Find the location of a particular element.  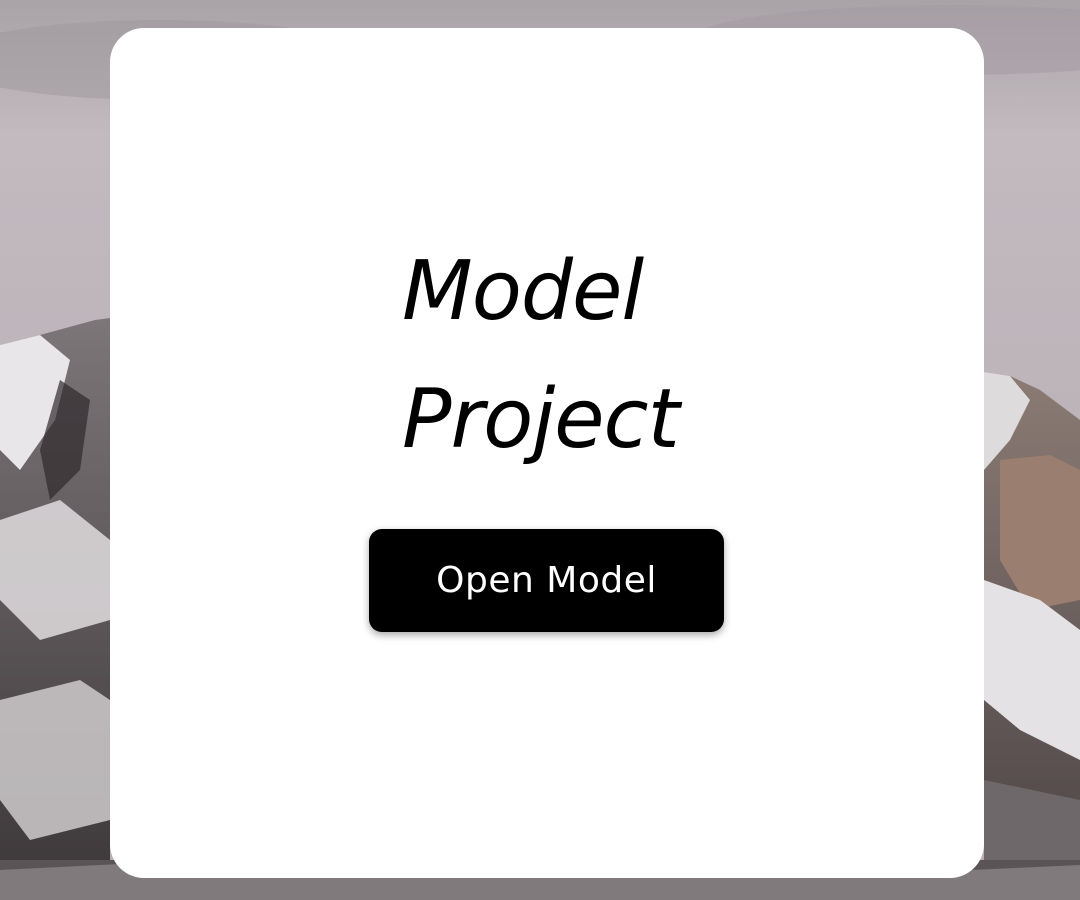

project-title: Model Project is located at coordinates (541, 356).